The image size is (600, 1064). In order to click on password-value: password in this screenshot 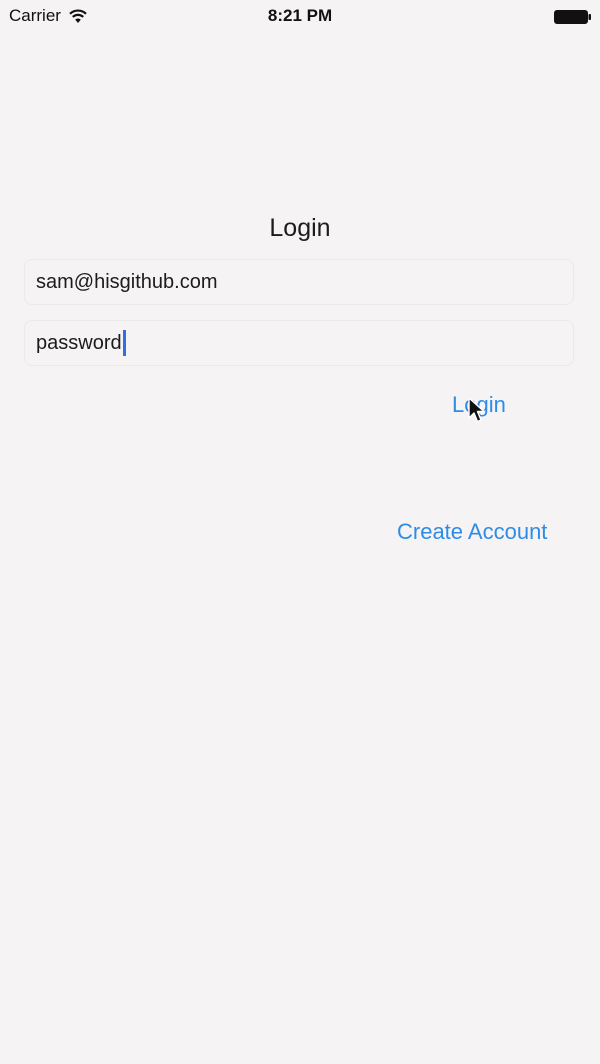, I will do `click(79, 342)`.